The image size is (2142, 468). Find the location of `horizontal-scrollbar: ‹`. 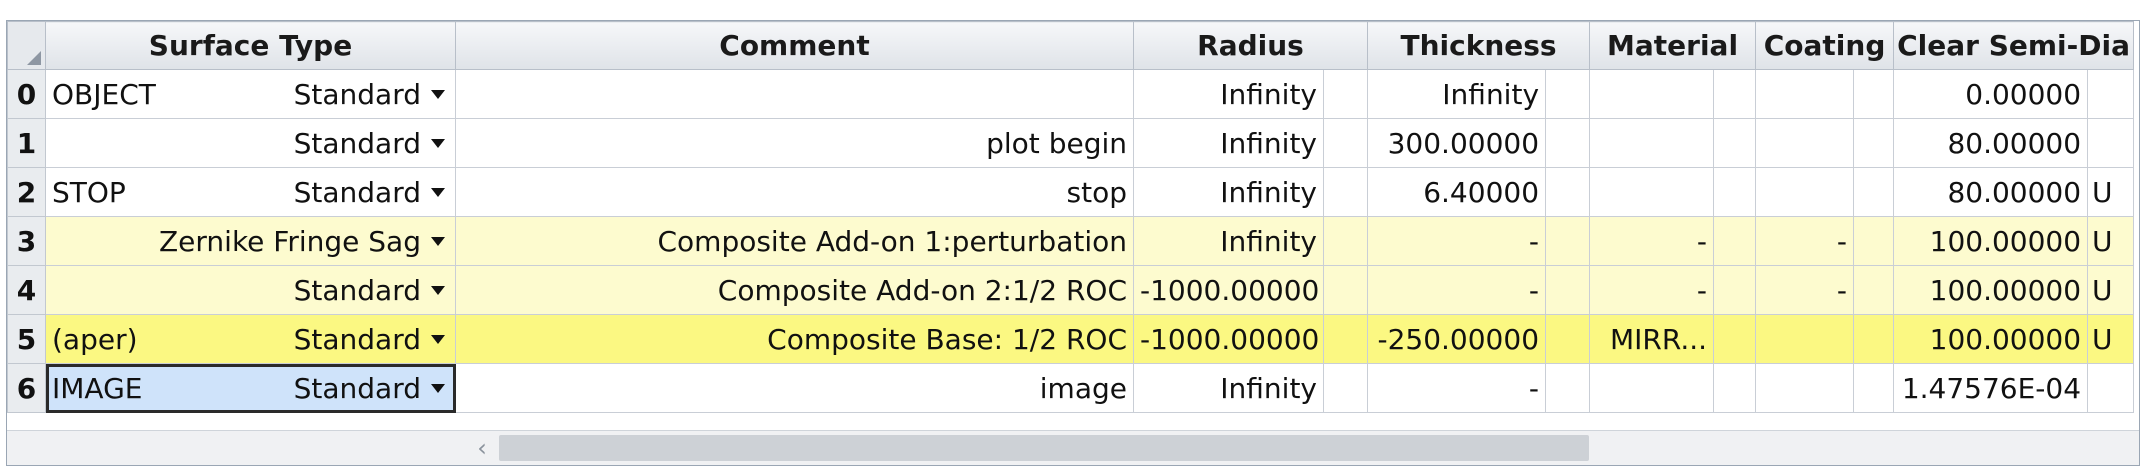

horizontal-scrollbar: ‹ is located at coordinates (1073, 447).